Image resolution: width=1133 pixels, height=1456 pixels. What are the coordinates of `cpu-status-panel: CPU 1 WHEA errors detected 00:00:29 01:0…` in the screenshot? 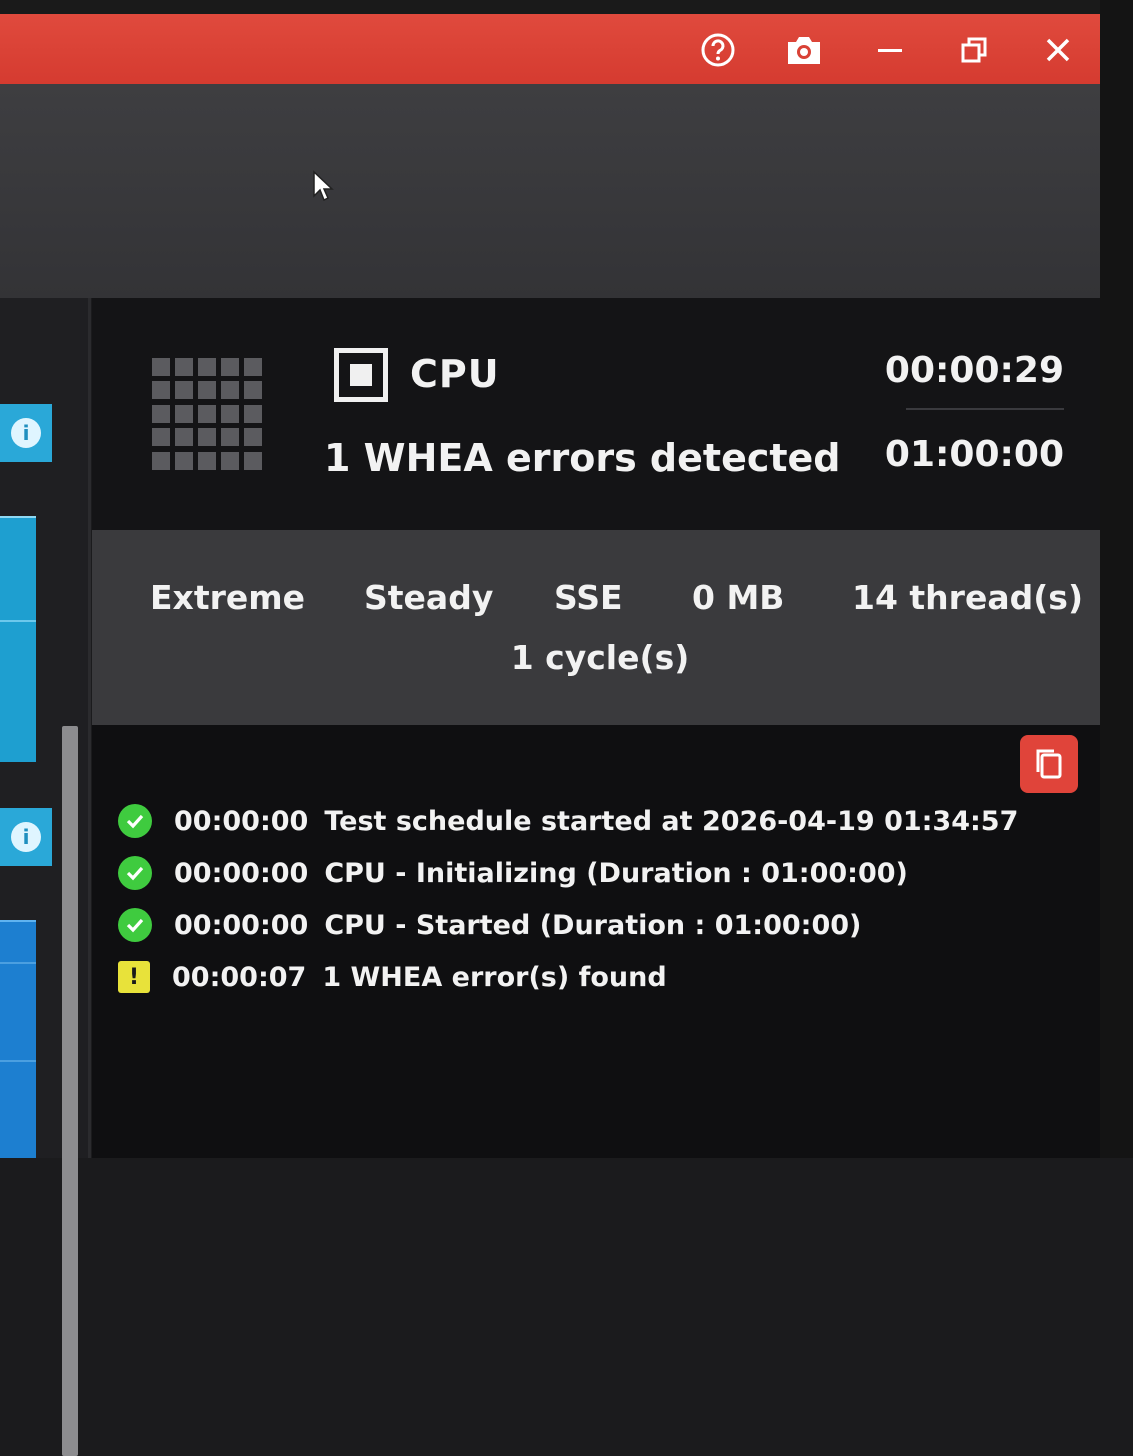 It's located at (596, 414).